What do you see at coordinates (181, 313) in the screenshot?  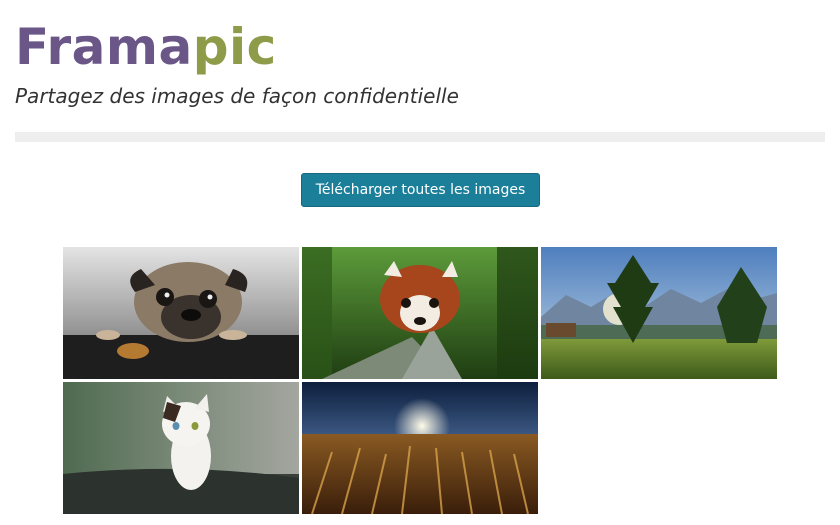 I see `gallery-image-pug` at bounding box center [181, 313].